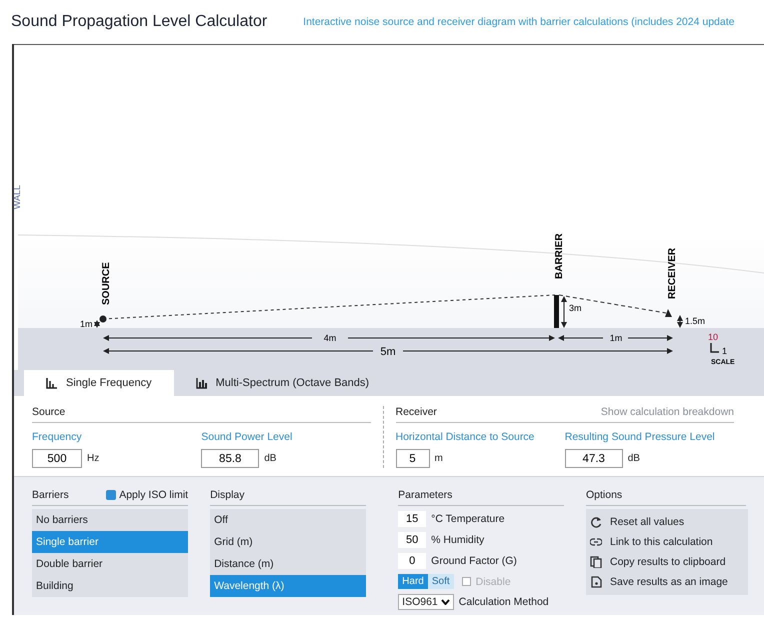 This screenshot has height=634, width=764. Describe the element at coordinates (288, 542) in the screenshot. I see `display-option: Grid (m)` at that location.